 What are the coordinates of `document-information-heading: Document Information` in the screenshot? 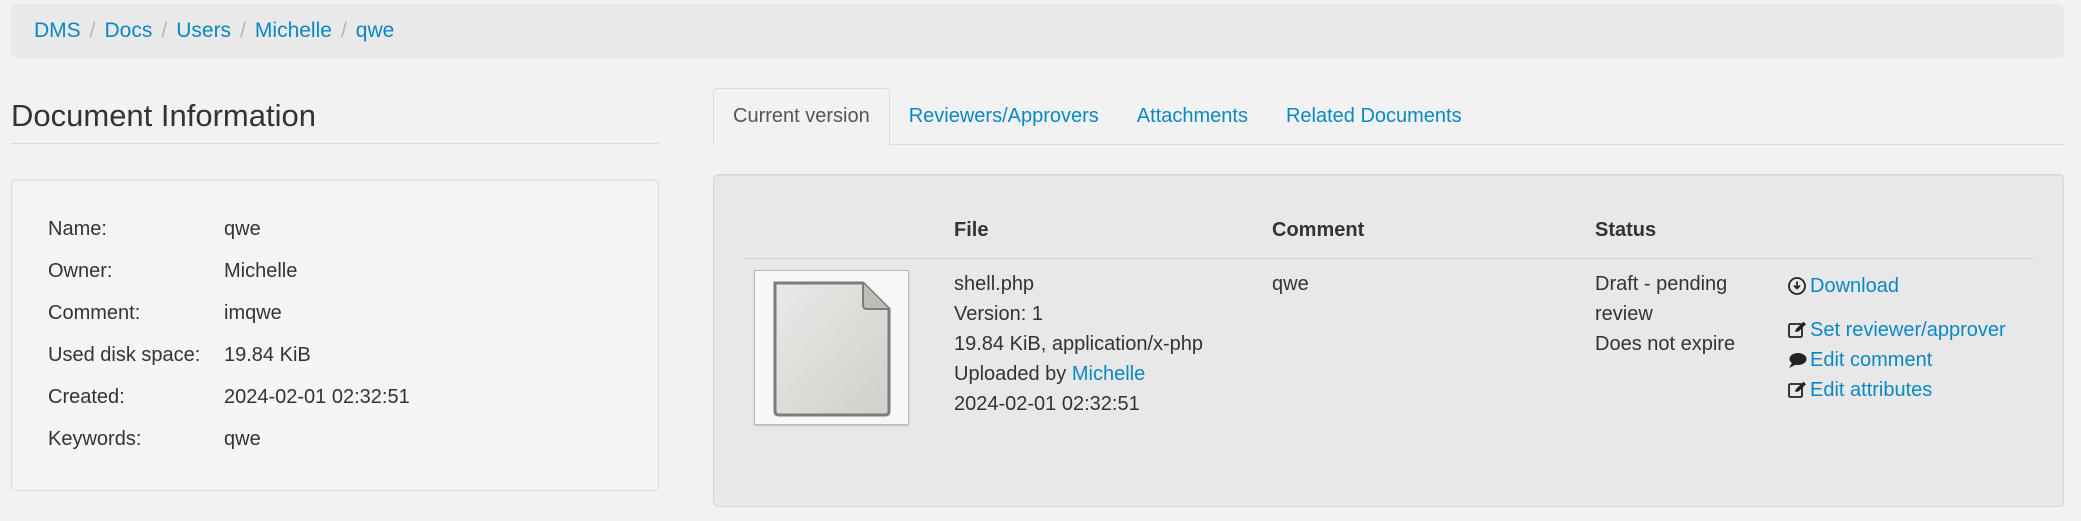 It's located at (335, 121).